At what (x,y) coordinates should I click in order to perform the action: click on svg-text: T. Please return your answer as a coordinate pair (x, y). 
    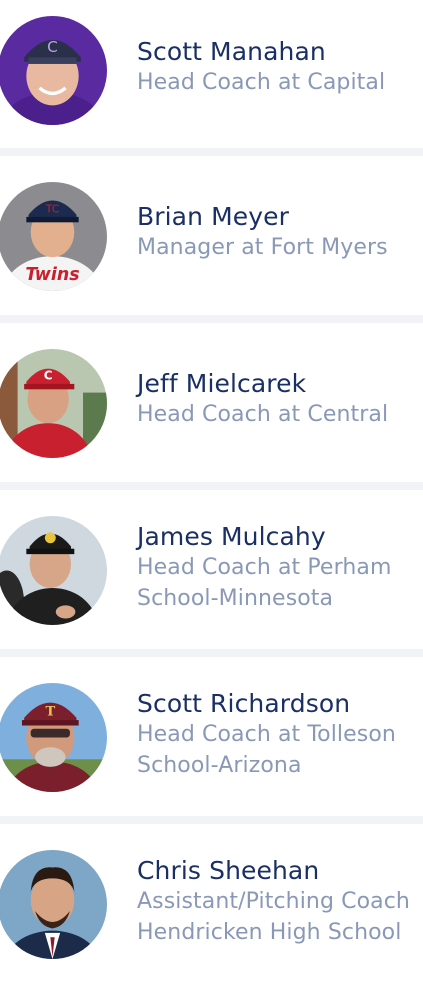
    Looking at the image, I should click on (50, 712).